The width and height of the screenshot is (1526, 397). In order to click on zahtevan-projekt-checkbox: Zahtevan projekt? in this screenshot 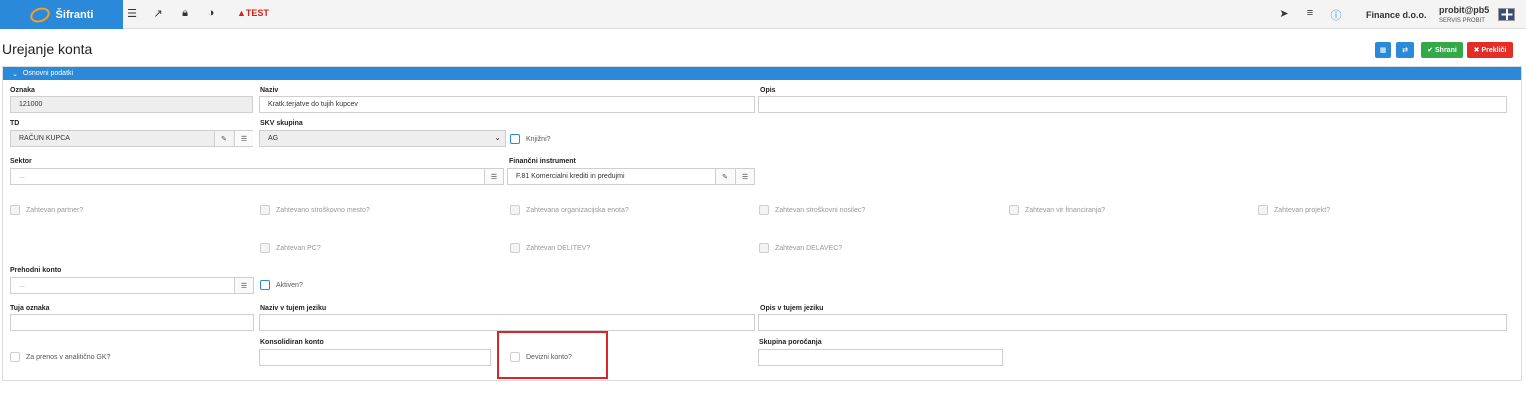, I will do `click(1294, 210)`.